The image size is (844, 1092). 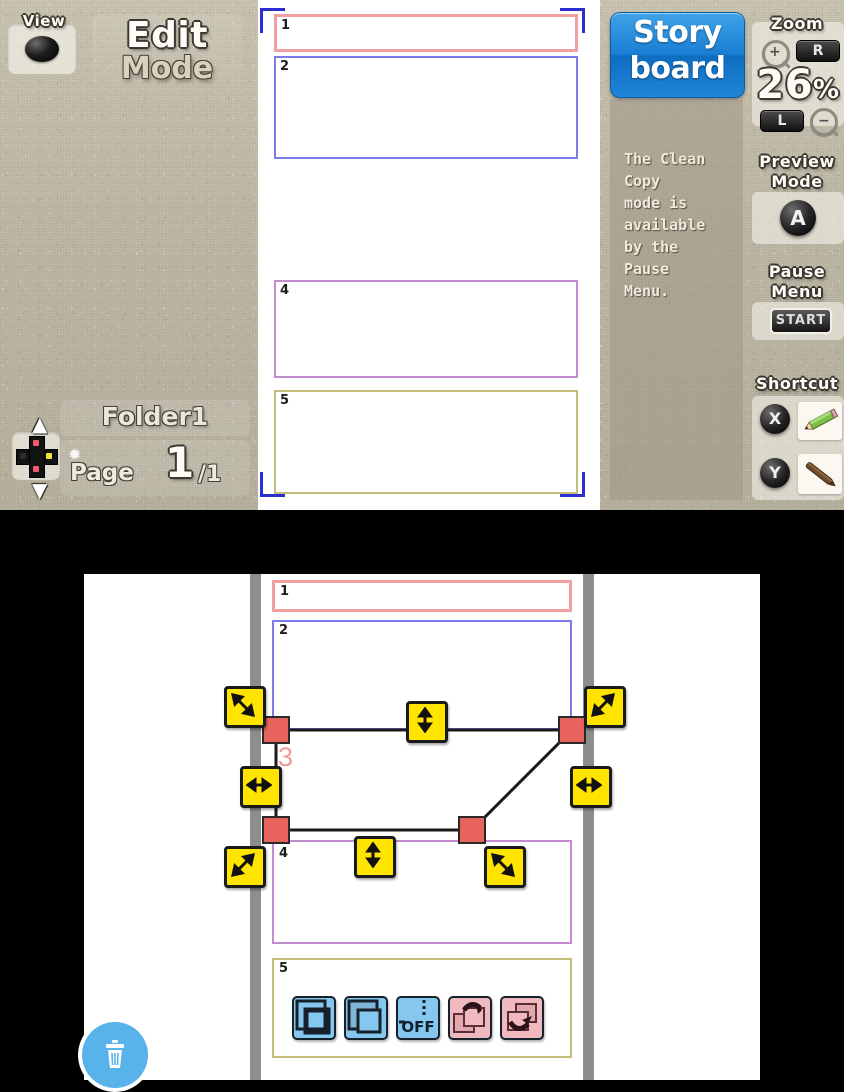 I want to click on y-button-label: Y, so click(x=775, y=472).